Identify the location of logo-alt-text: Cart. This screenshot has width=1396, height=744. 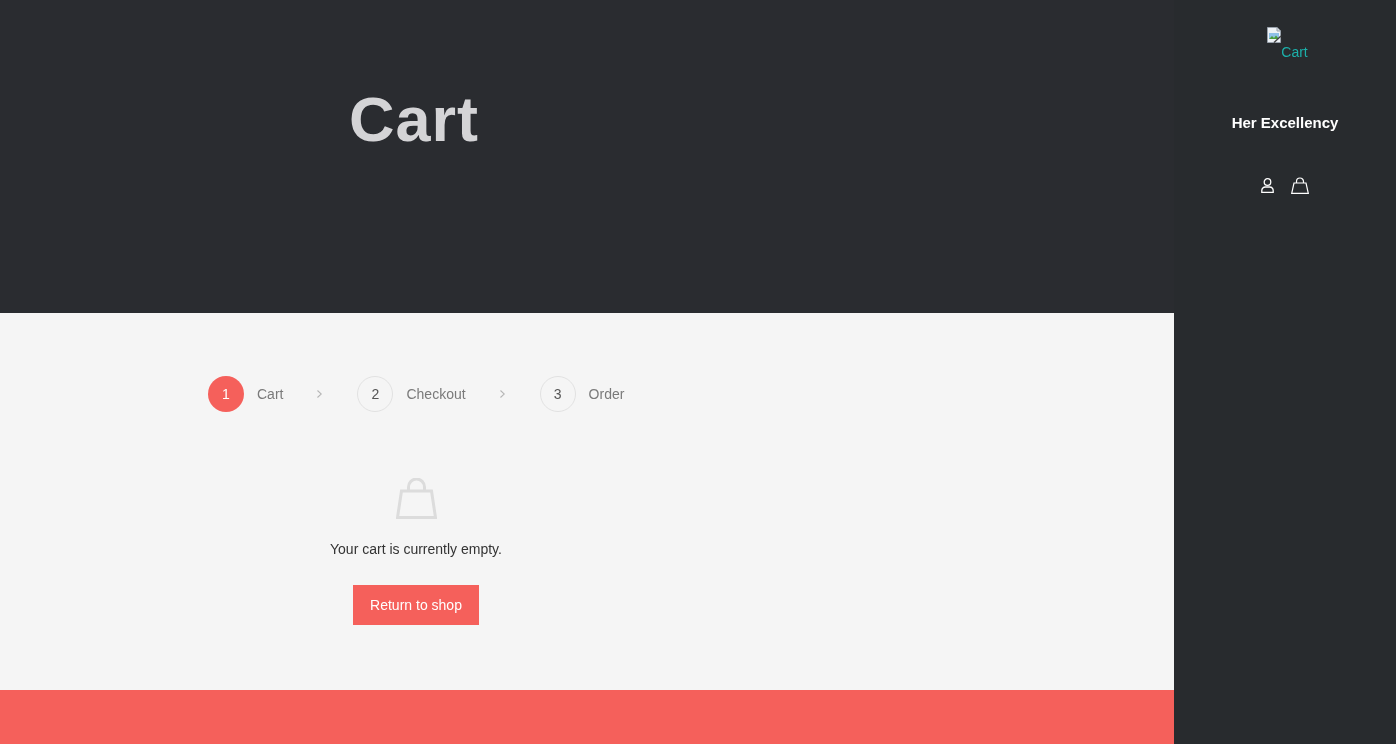
(1294, 52).